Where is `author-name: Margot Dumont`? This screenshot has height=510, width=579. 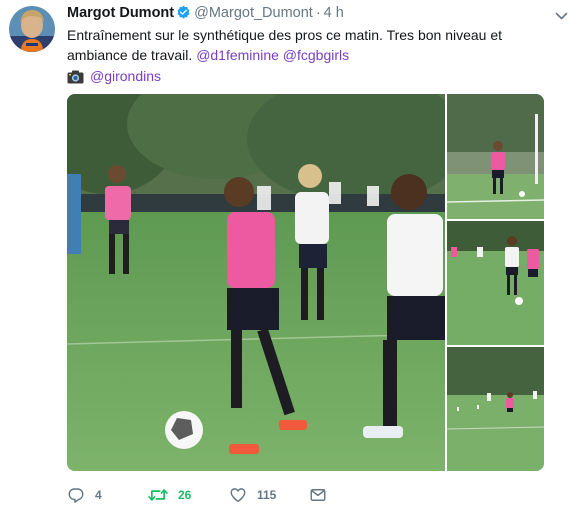
author-name: Margot Dumont is located at coordinates (120, 13).